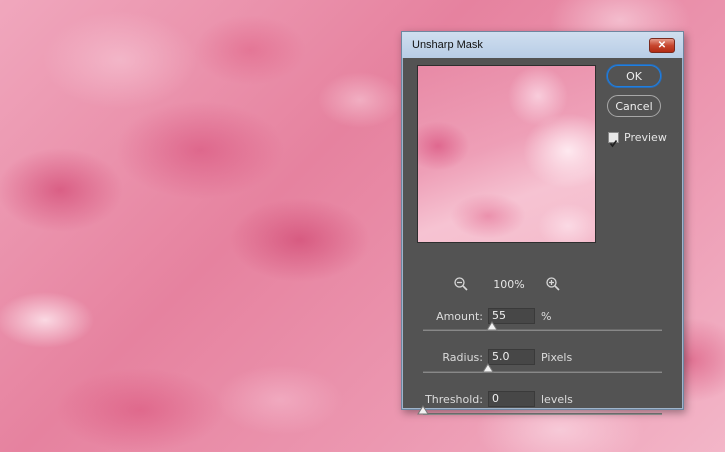 The height and width of the screenshot is (452, 725). I want to click on amount-slider, so click(542, 326).